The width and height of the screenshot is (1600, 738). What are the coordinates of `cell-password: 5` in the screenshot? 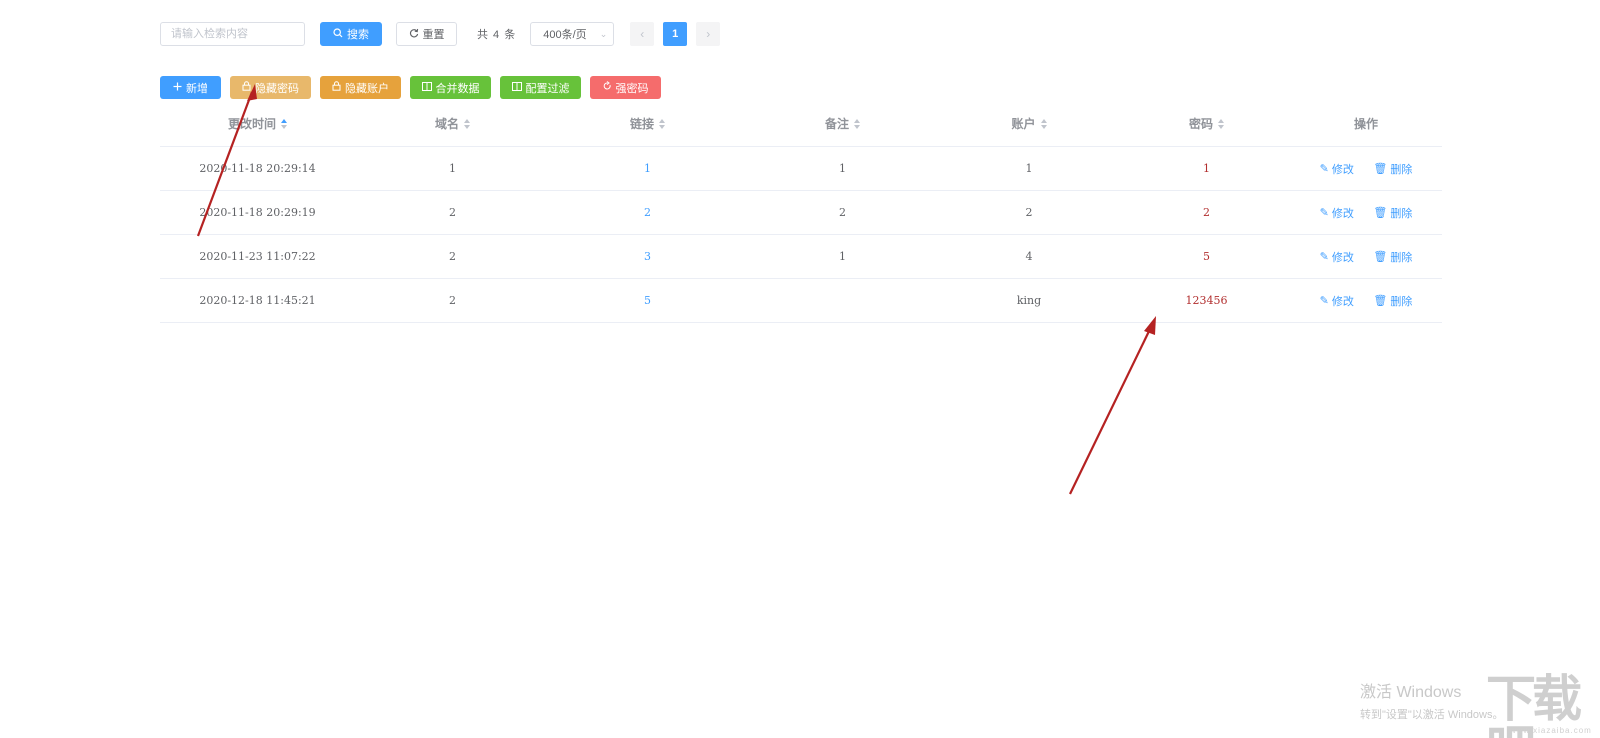 It's located at (1206, 256).